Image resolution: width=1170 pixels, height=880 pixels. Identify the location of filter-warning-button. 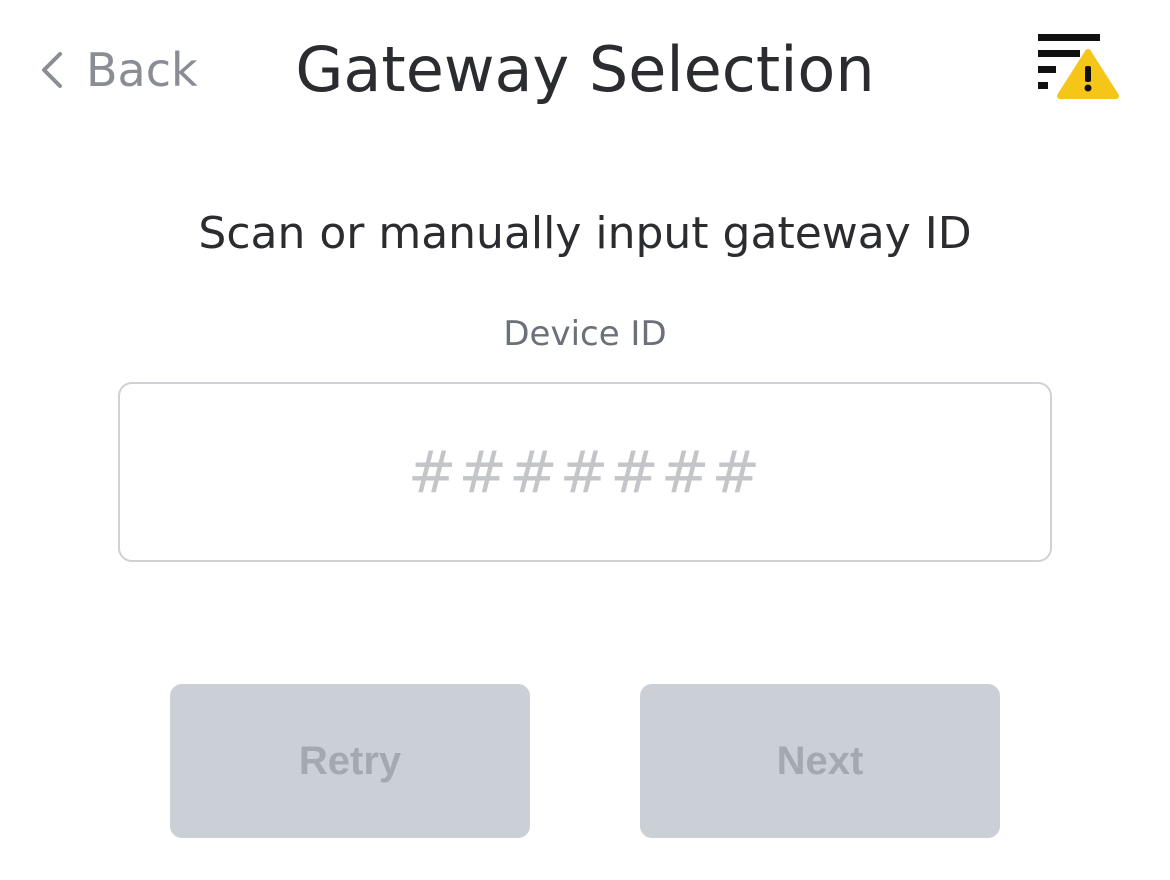
(1077, 66).